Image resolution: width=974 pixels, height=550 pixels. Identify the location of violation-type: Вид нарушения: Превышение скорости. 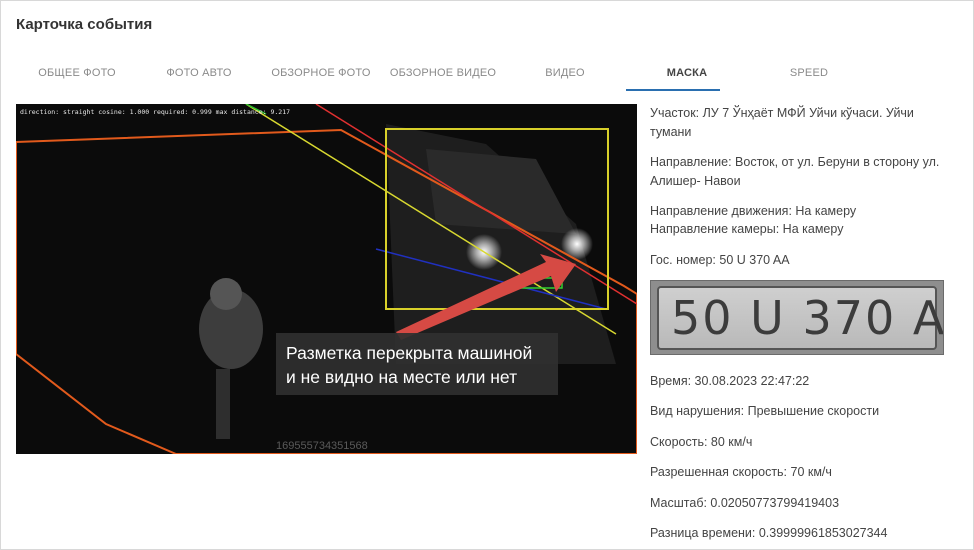
(765, 411).